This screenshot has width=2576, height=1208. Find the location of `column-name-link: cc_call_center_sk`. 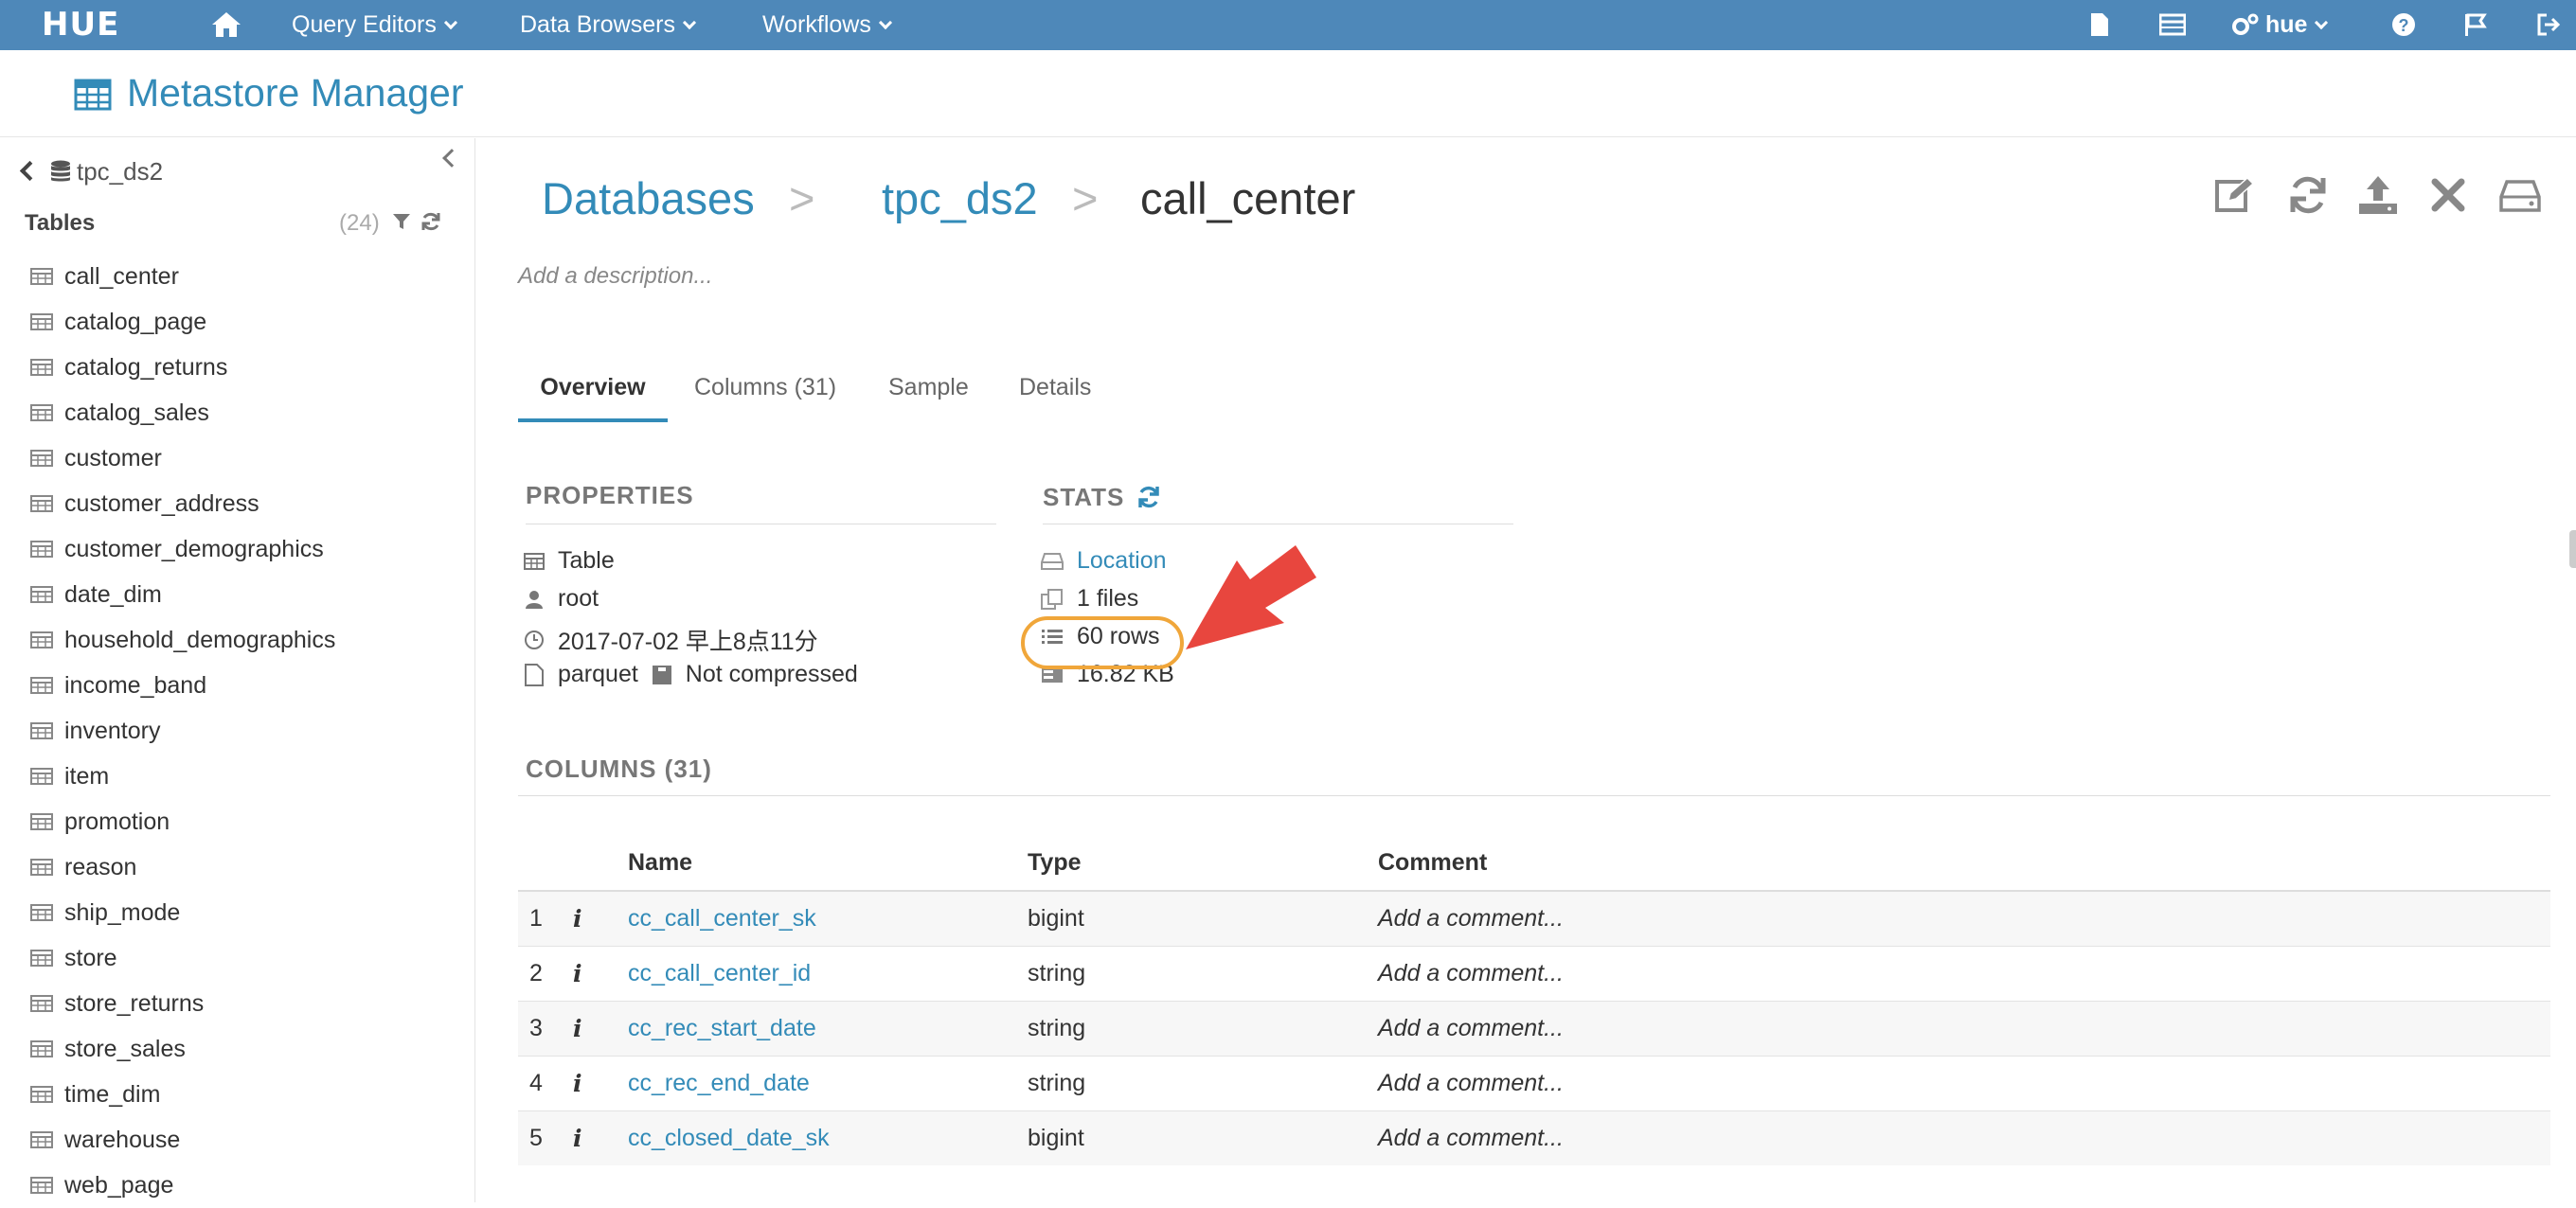

column-name-link: cc_call_center_sk is located at coordinates (722, 918).